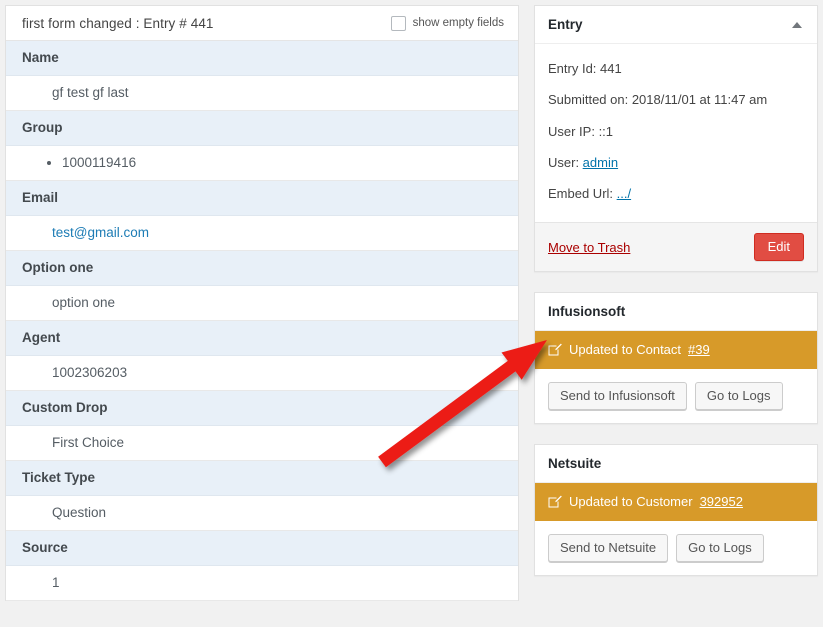 The width and height of the screenshot is (823, 627). Describe the element at coordinates (582, 193) in the screenshot. I see `entry-embed-prefix: Embed Url:` at that location.